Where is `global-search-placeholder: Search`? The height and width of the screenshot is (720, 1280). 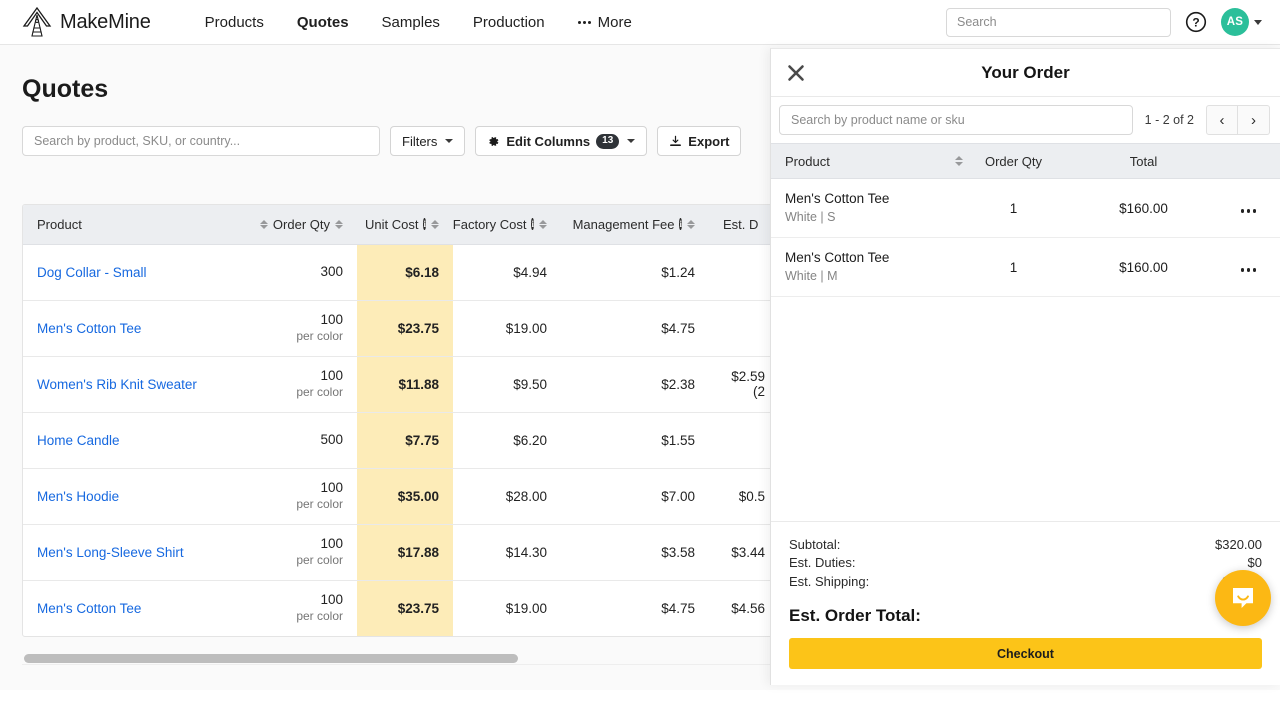
global-search-placeholder: Search is located at coordinates (977, 22).